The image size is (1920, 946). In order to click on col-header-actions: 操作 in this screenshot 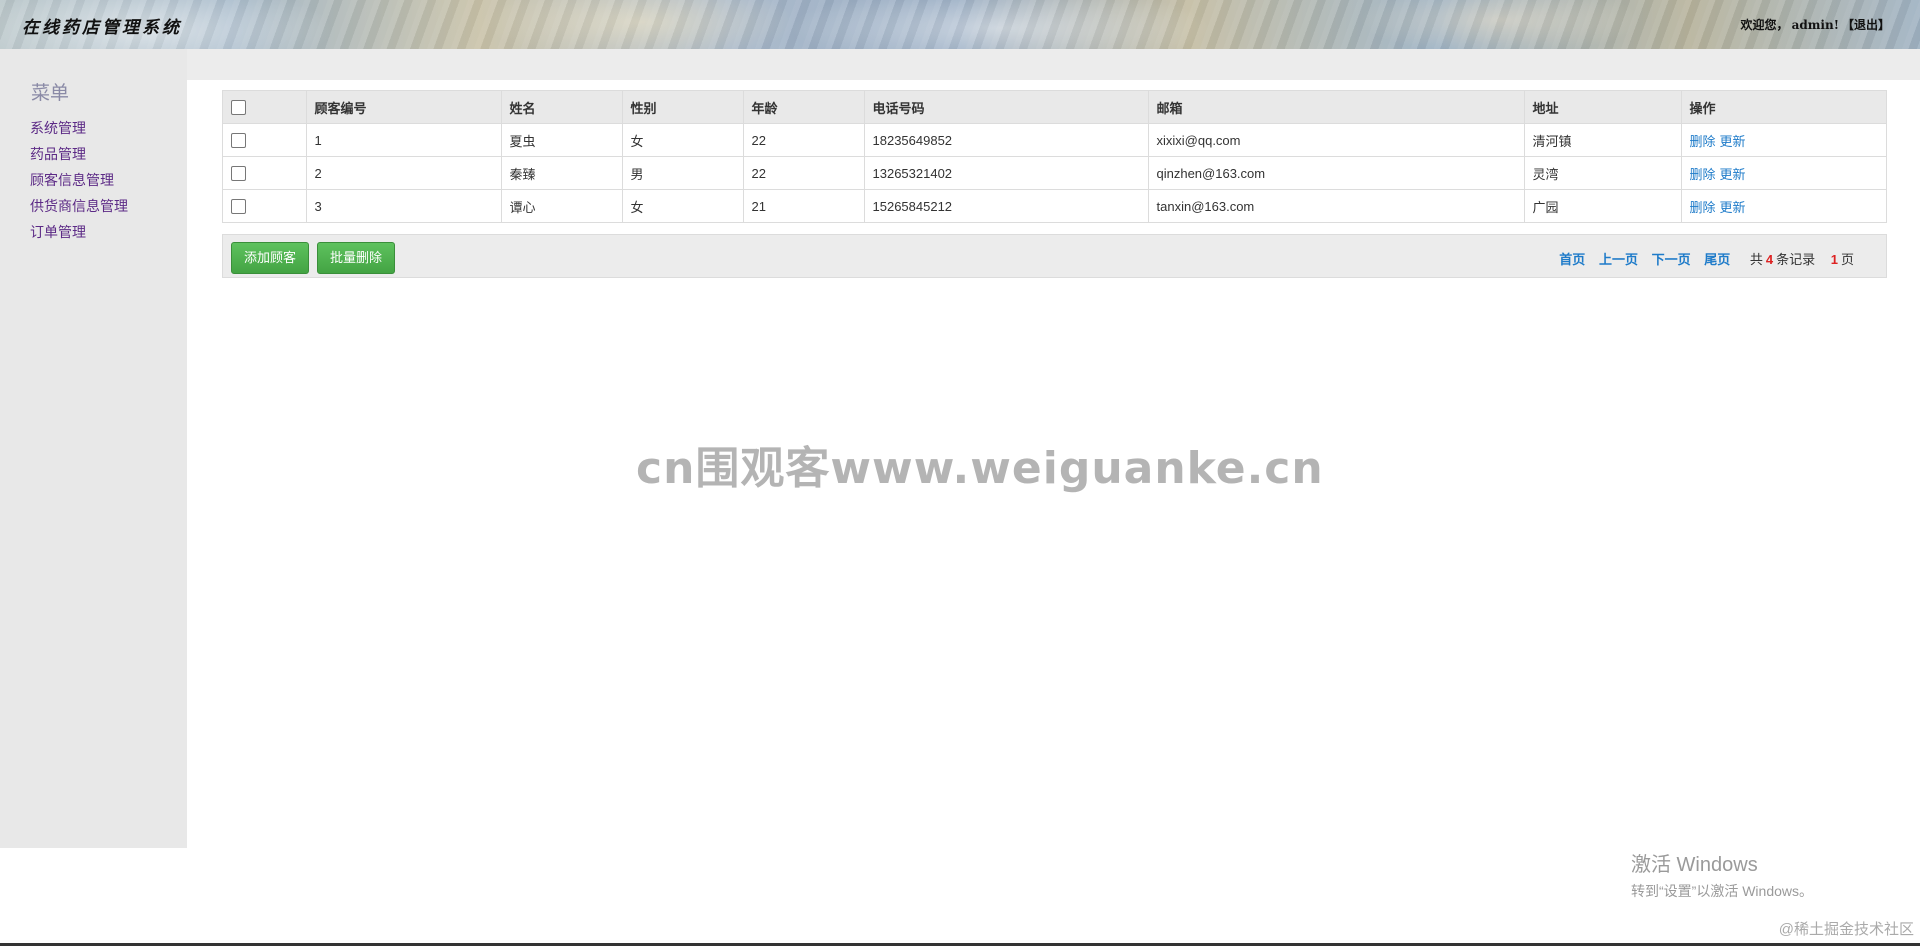, I will do `click(1783, 107)`.